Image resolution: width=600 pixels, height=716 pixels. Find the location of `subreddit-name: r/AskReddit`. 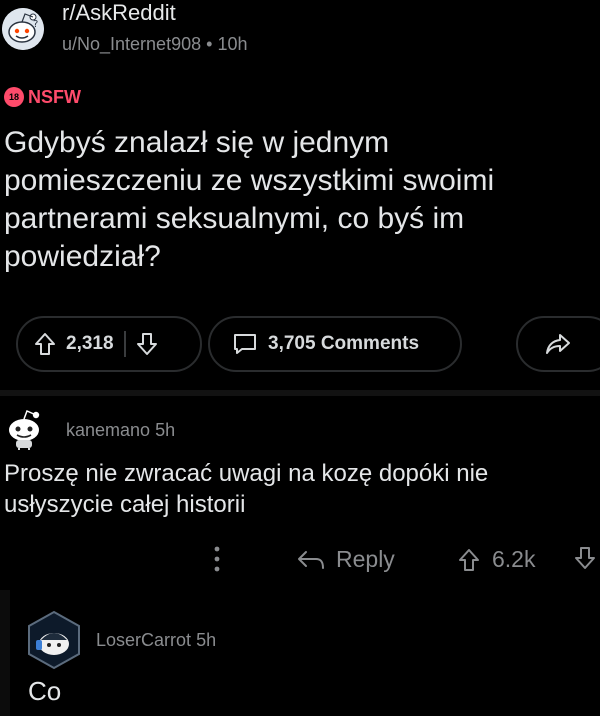

subreddit-name: r/AskReddit is located at coordinates (119, 13).